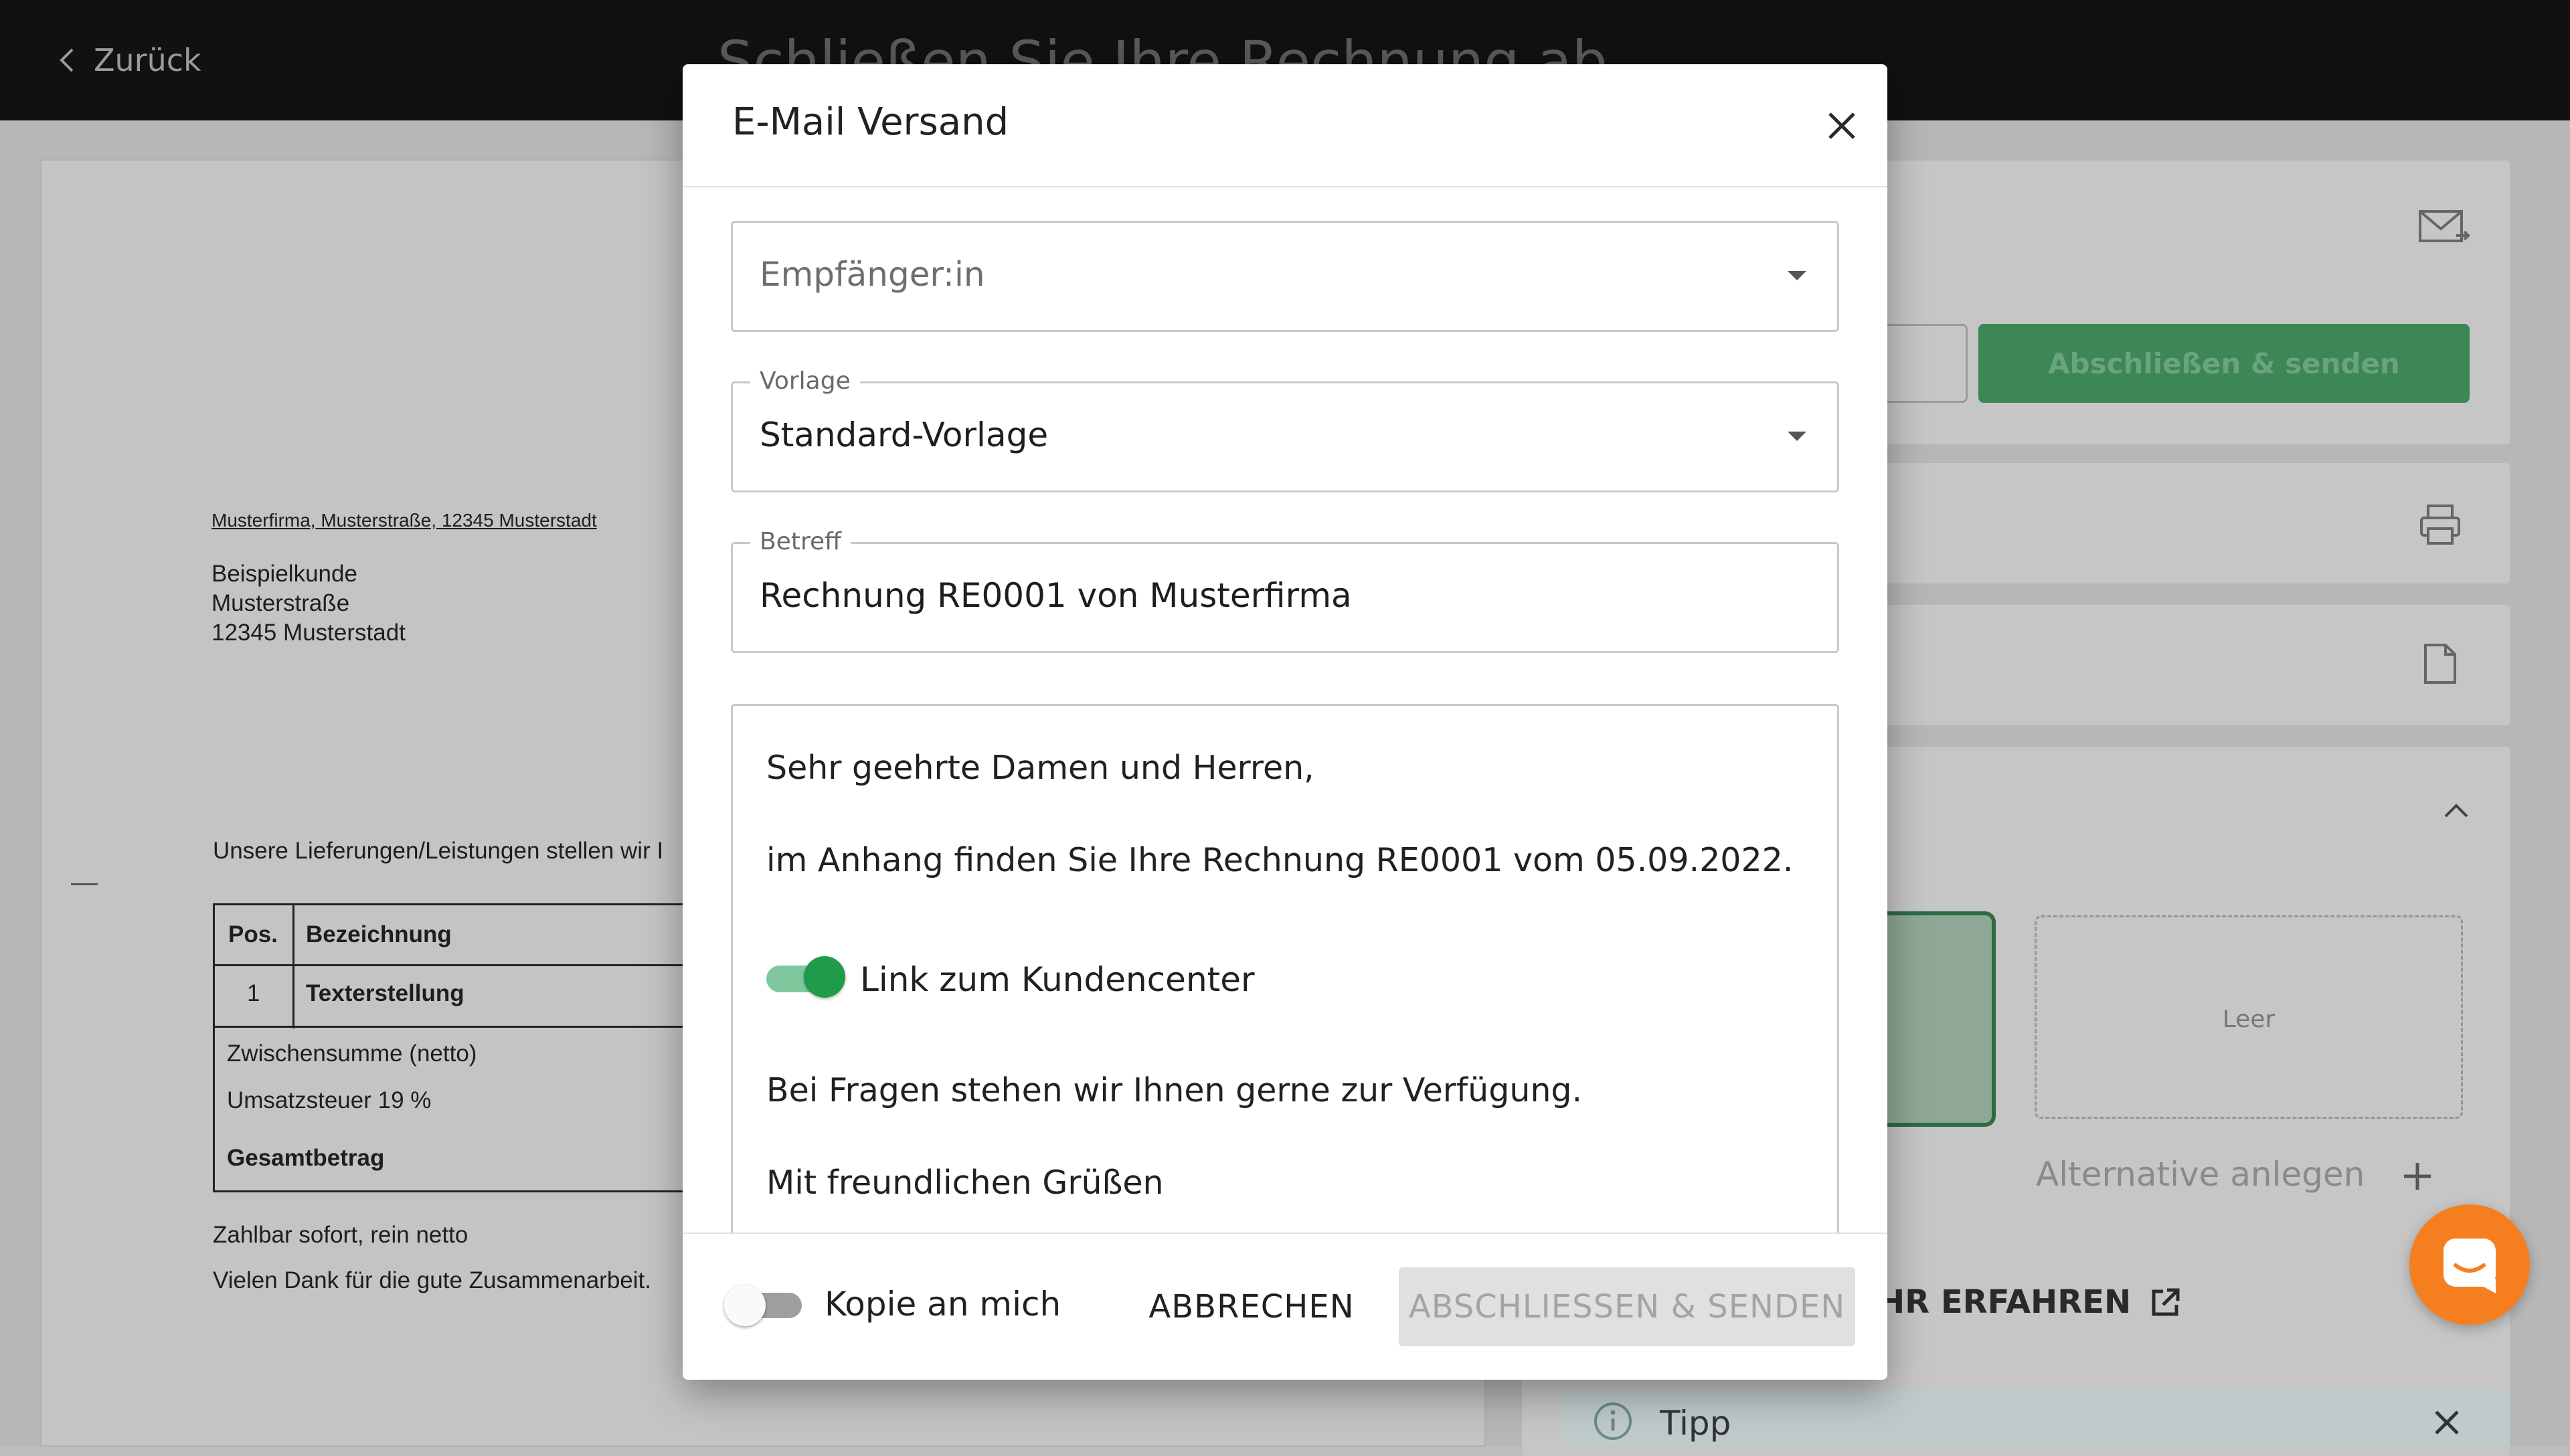 This screenshot has width=2570, height=1456. What do you see at coordinates (1285, 429) in the screenshot?
I see `template-select: Vorlage Standard-Vorlage` at bounding box center [1285, 429].